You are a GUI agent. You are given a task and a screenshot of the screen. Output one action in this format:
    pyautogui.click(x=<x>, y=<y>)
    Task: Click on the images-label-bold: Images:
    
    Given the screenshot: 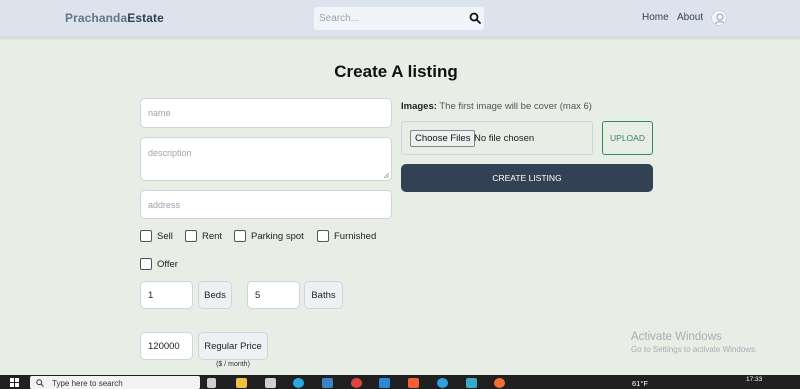 What is the action you would take?
    pyautogui.click(x=419, y=106)
    